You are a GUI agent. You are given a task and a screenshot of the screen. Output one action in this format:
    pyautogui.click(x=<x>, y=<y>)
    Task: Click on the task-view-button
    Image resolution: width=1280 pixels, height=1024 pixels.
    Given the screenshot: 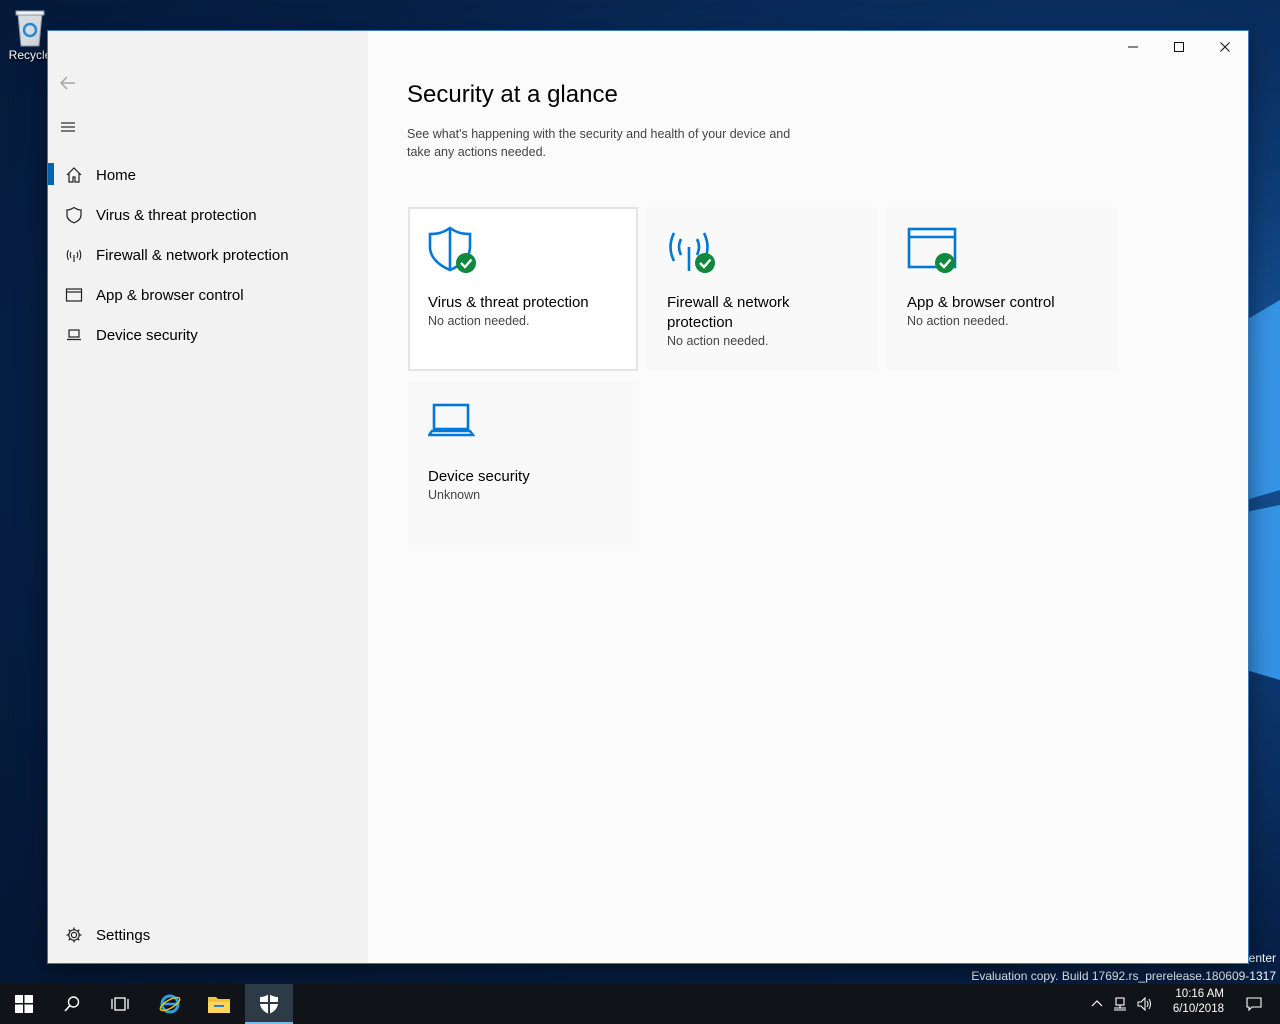 What is the action you would take?
    pyautogui.click(x=120, y=1004)
    